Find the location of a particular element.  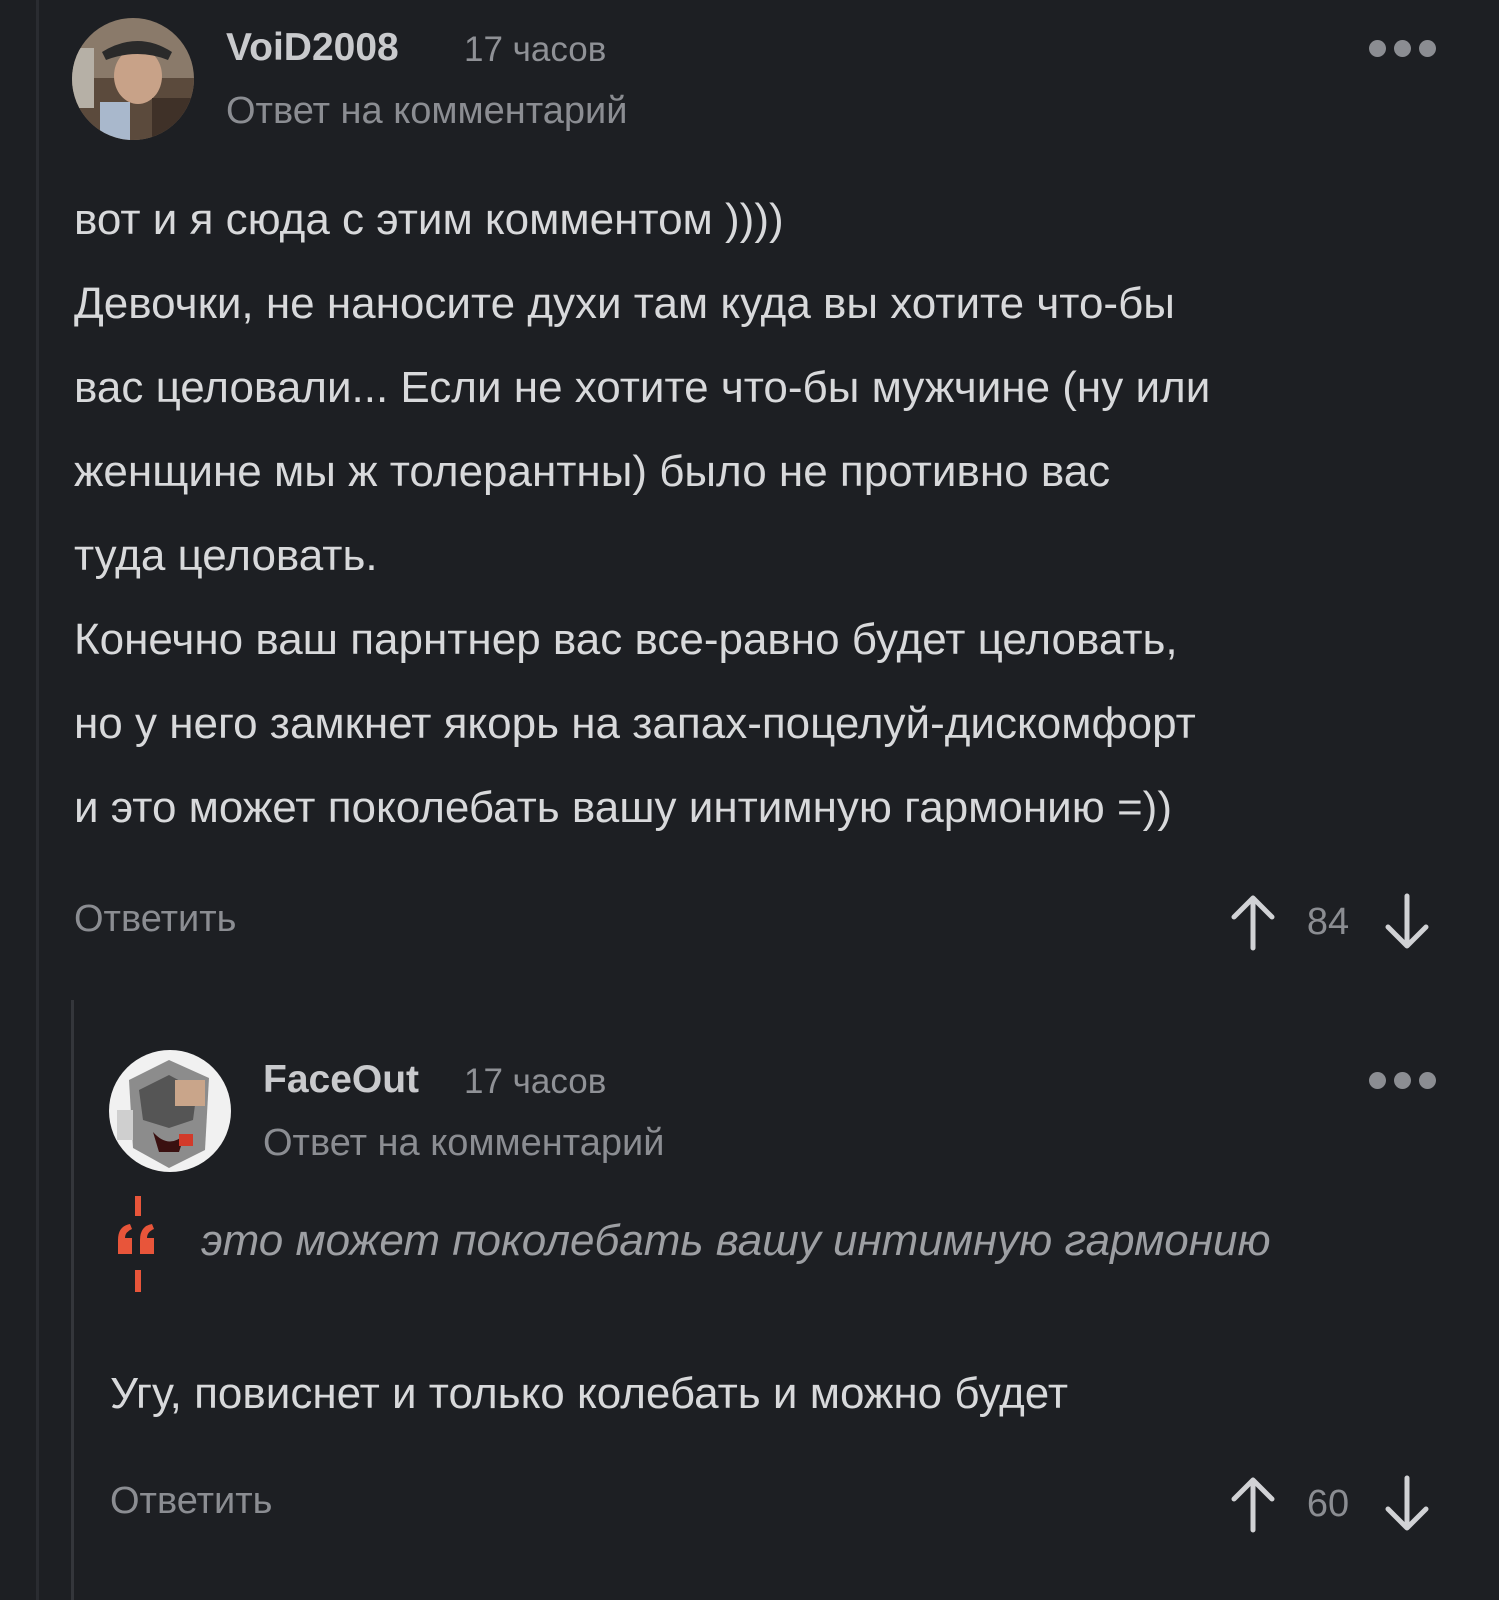

vote-controls: 60 is located at coordinates (1330, 1504).